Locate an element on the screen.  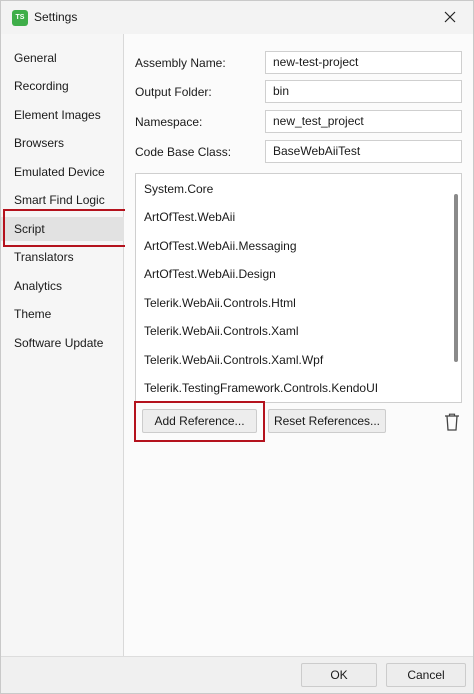
close-button is located at coordinates (450, 17).